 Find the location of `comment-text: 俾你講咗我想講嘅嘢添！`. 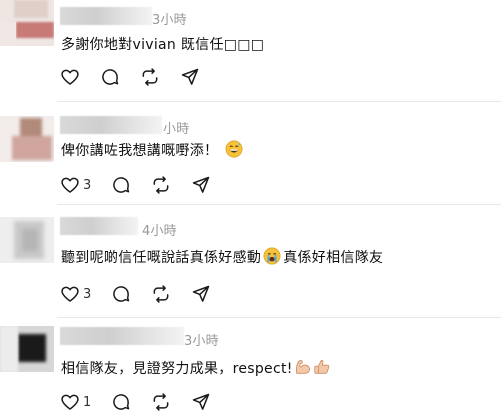

comment-text: 俾你講咗我想講嘅嘢添！ is located at coordinates (152, 151).